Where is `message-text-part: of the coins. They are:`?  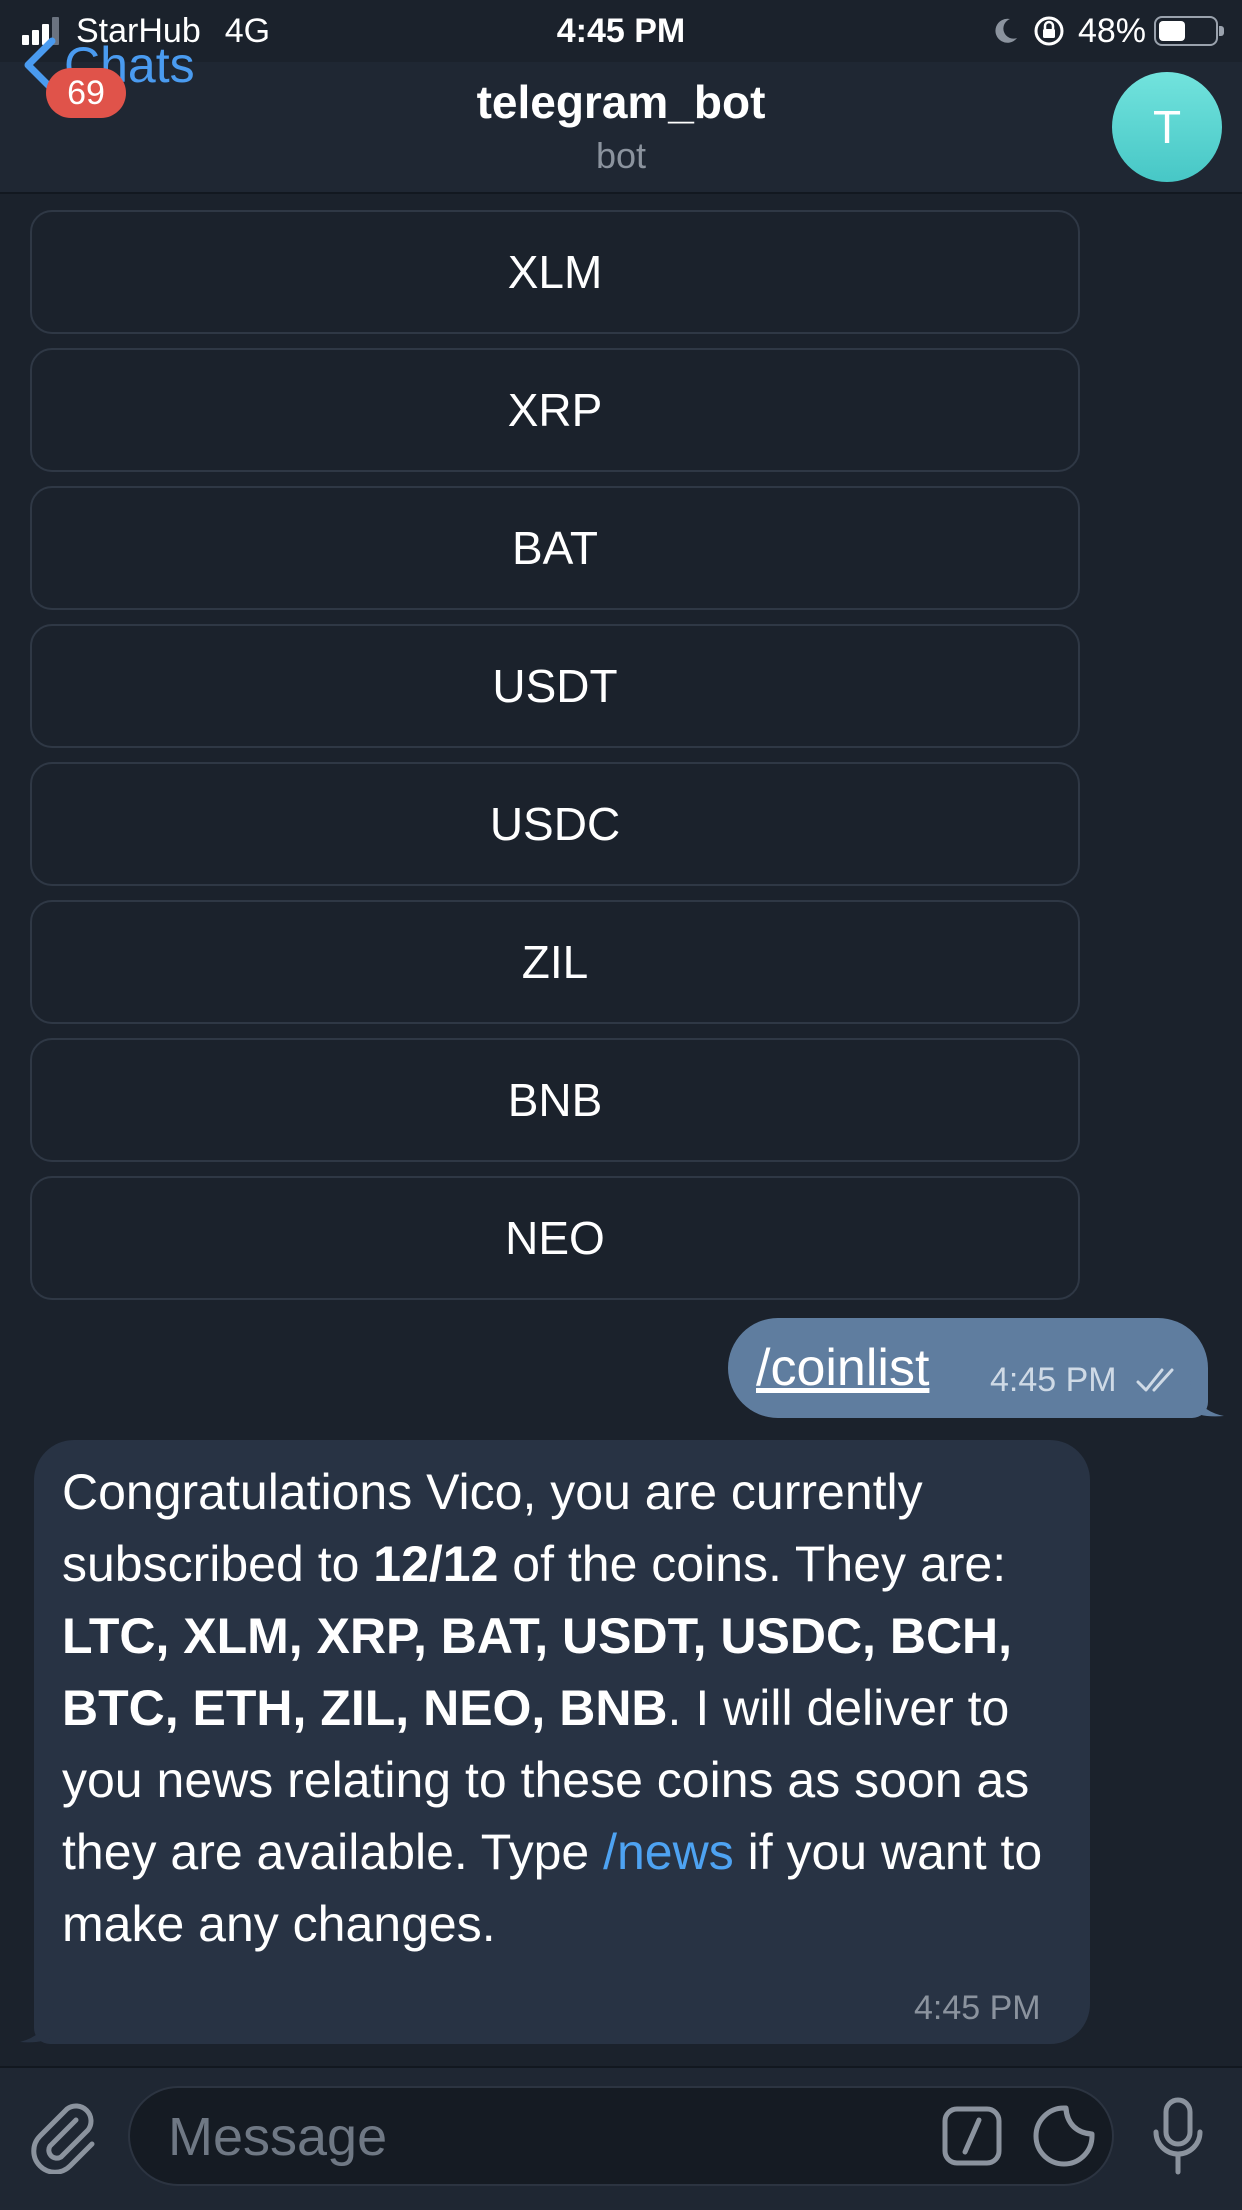 message-text-part: of the coins. They are: is located at coordinates (752, 1564).